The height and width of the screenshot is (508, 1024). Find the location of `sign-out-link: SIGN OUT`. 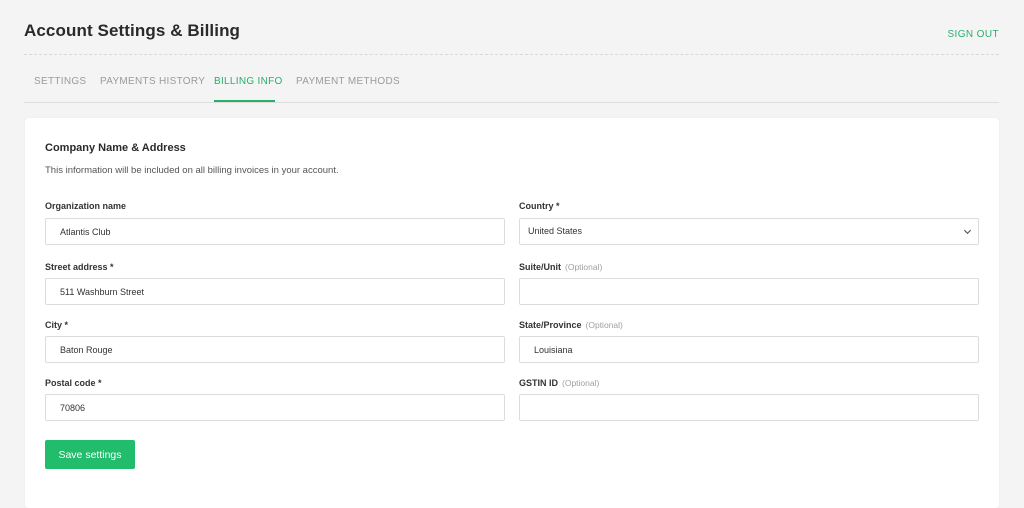

sign-out-link: SIGN OUT is located at coordinates (973, 34).